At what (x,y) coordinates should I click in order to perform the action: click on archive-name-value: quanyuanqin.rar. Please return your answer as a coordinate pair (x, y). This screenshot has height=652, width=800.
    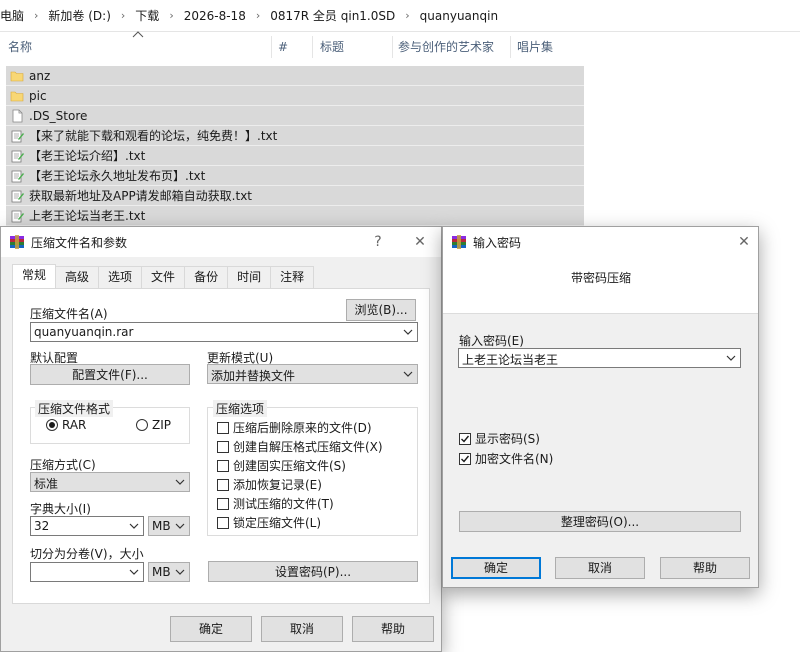
    Looking at the image, I should click on (84, 332).